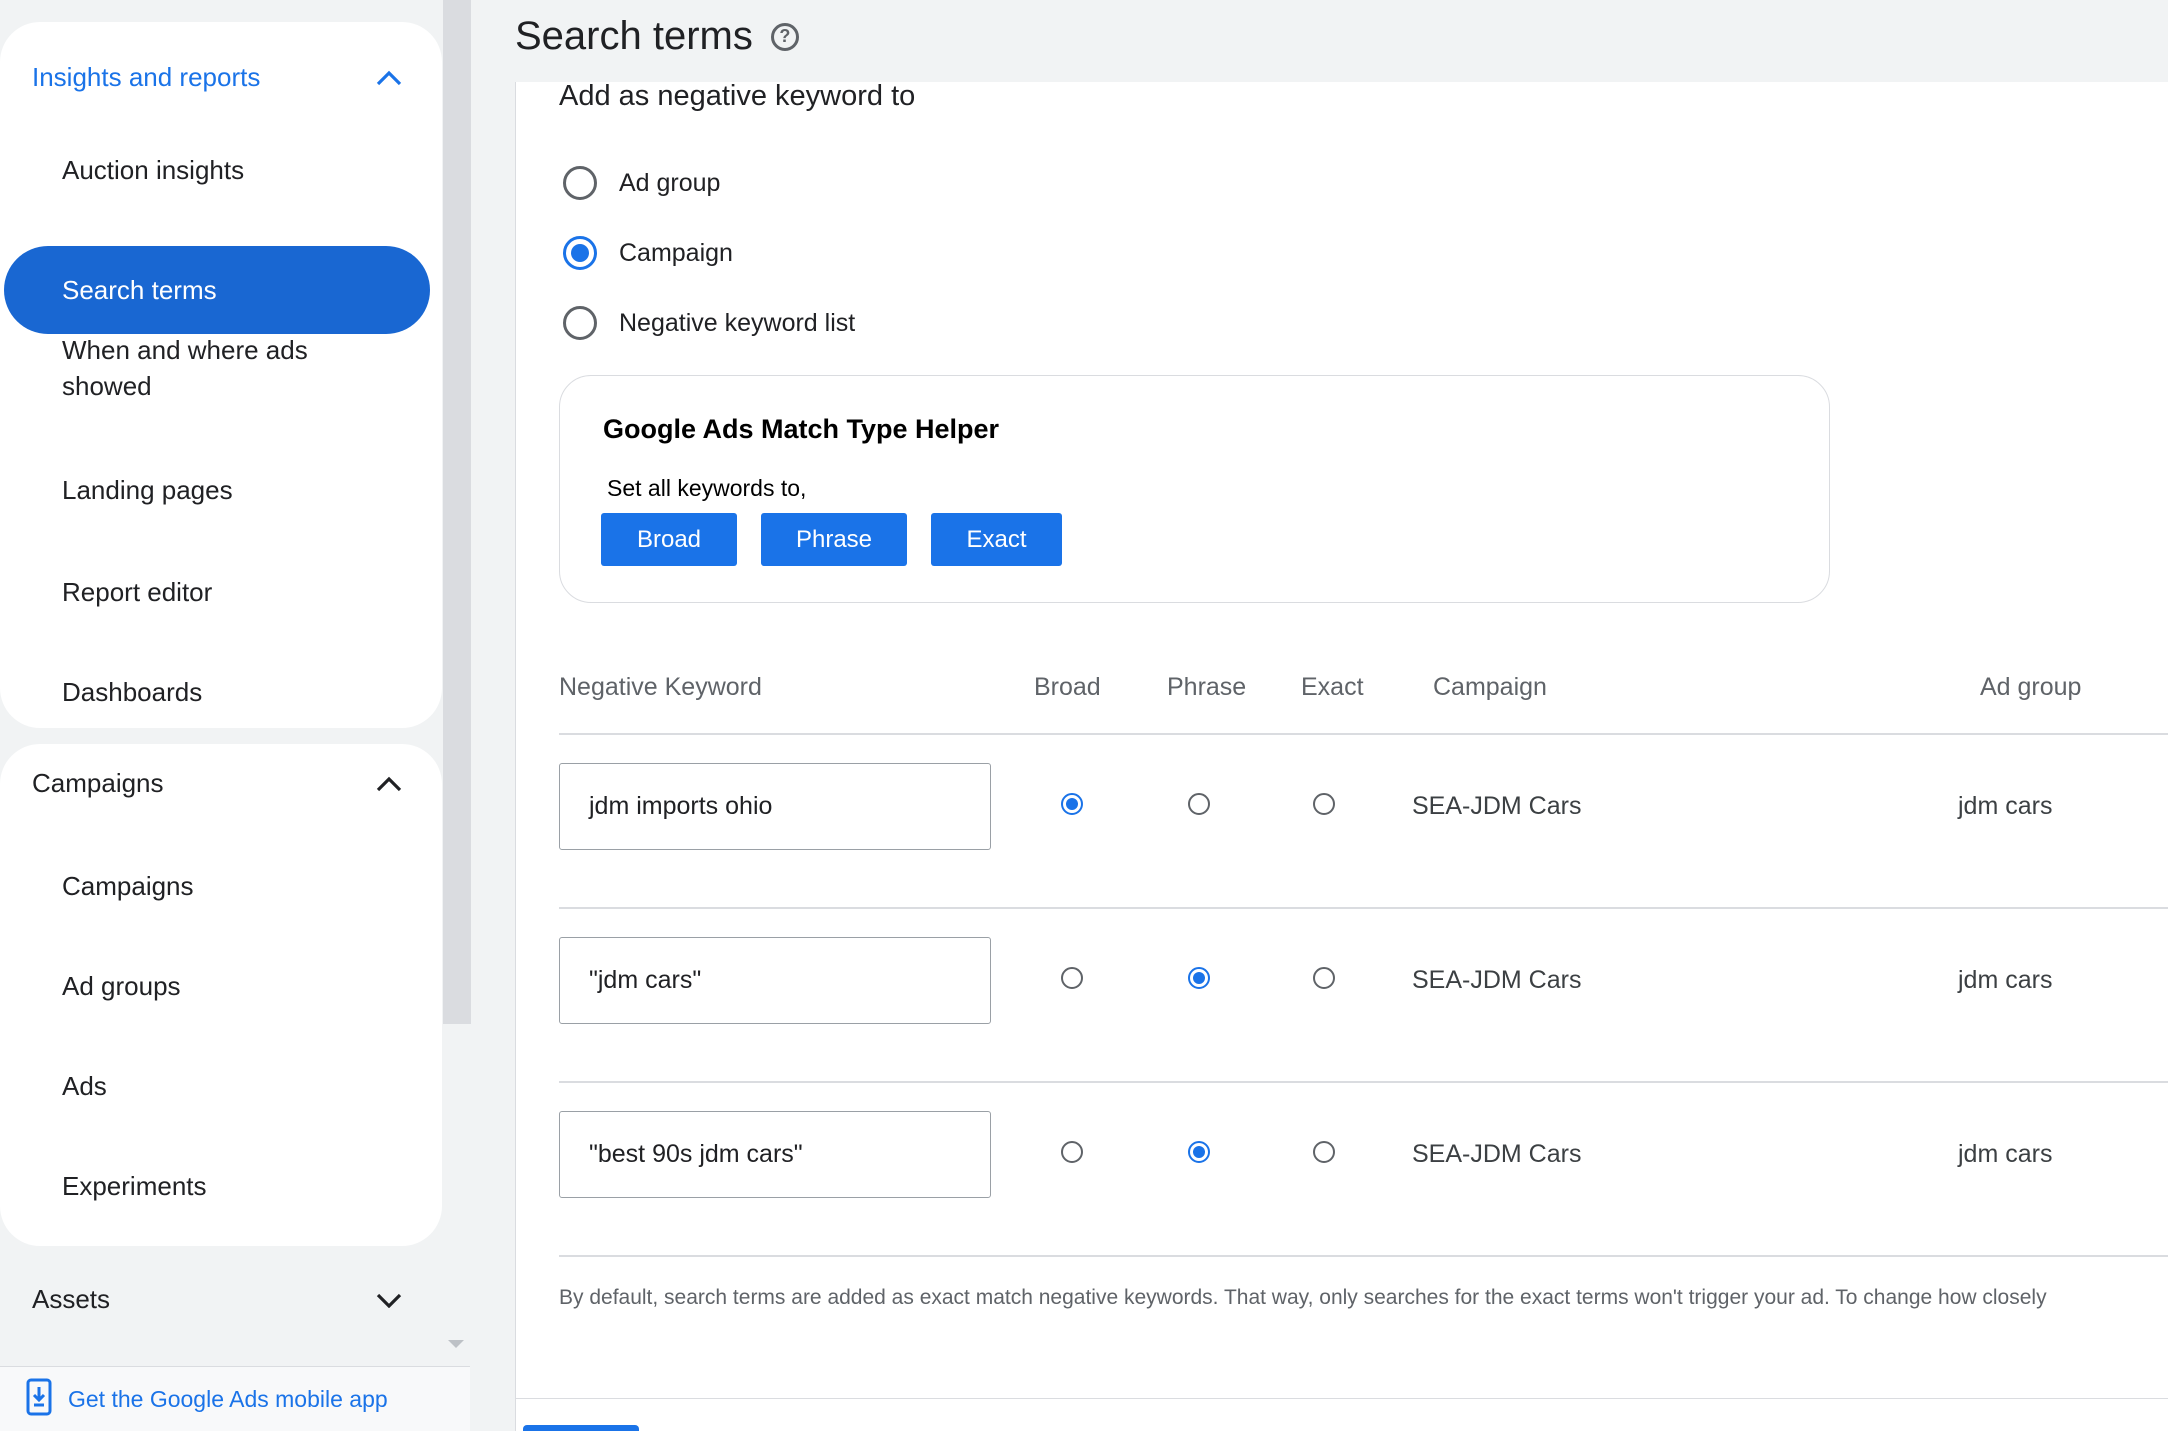 The height and width of the screenshot is (1431, 2168). What do you see at coordinates (737, 322) in the screenshot?
I see `radio-label: Negative keyword list` at bounding box center [737, 322].